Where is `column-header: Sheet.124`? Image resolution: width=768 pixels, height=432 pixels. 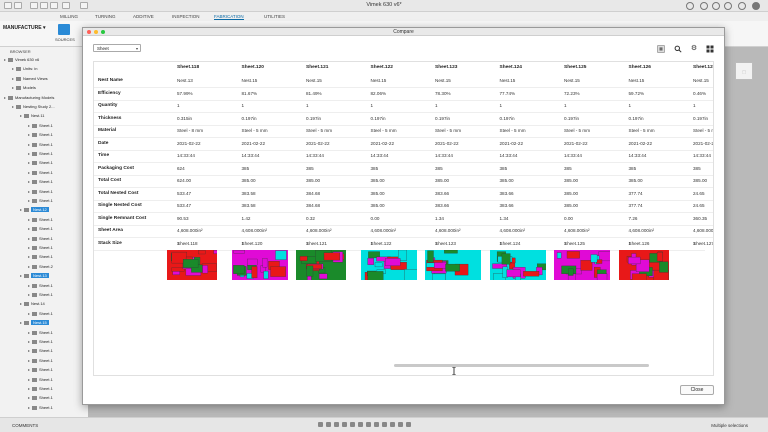 column-header: Sheet.124 is located at coordinates (511, 67).